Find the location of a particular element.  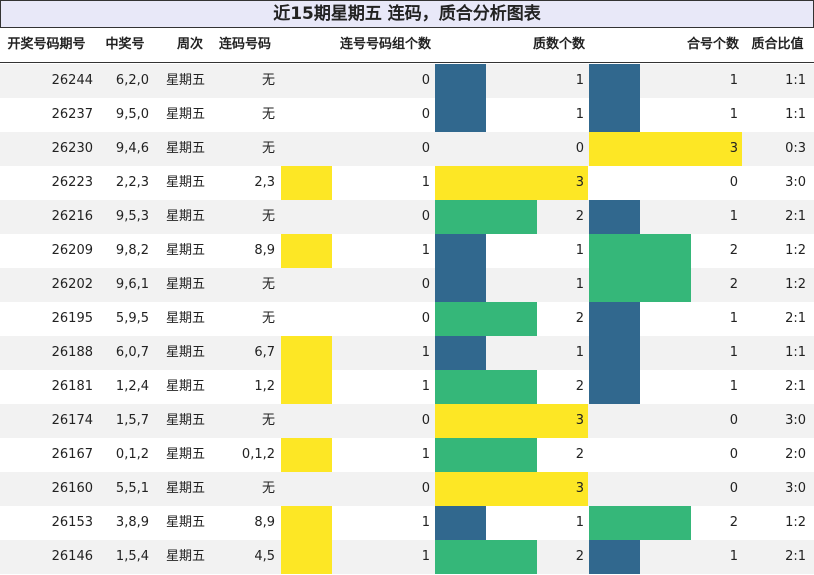

table-cell: 6,0,7 is located at coordinates (132, 352).